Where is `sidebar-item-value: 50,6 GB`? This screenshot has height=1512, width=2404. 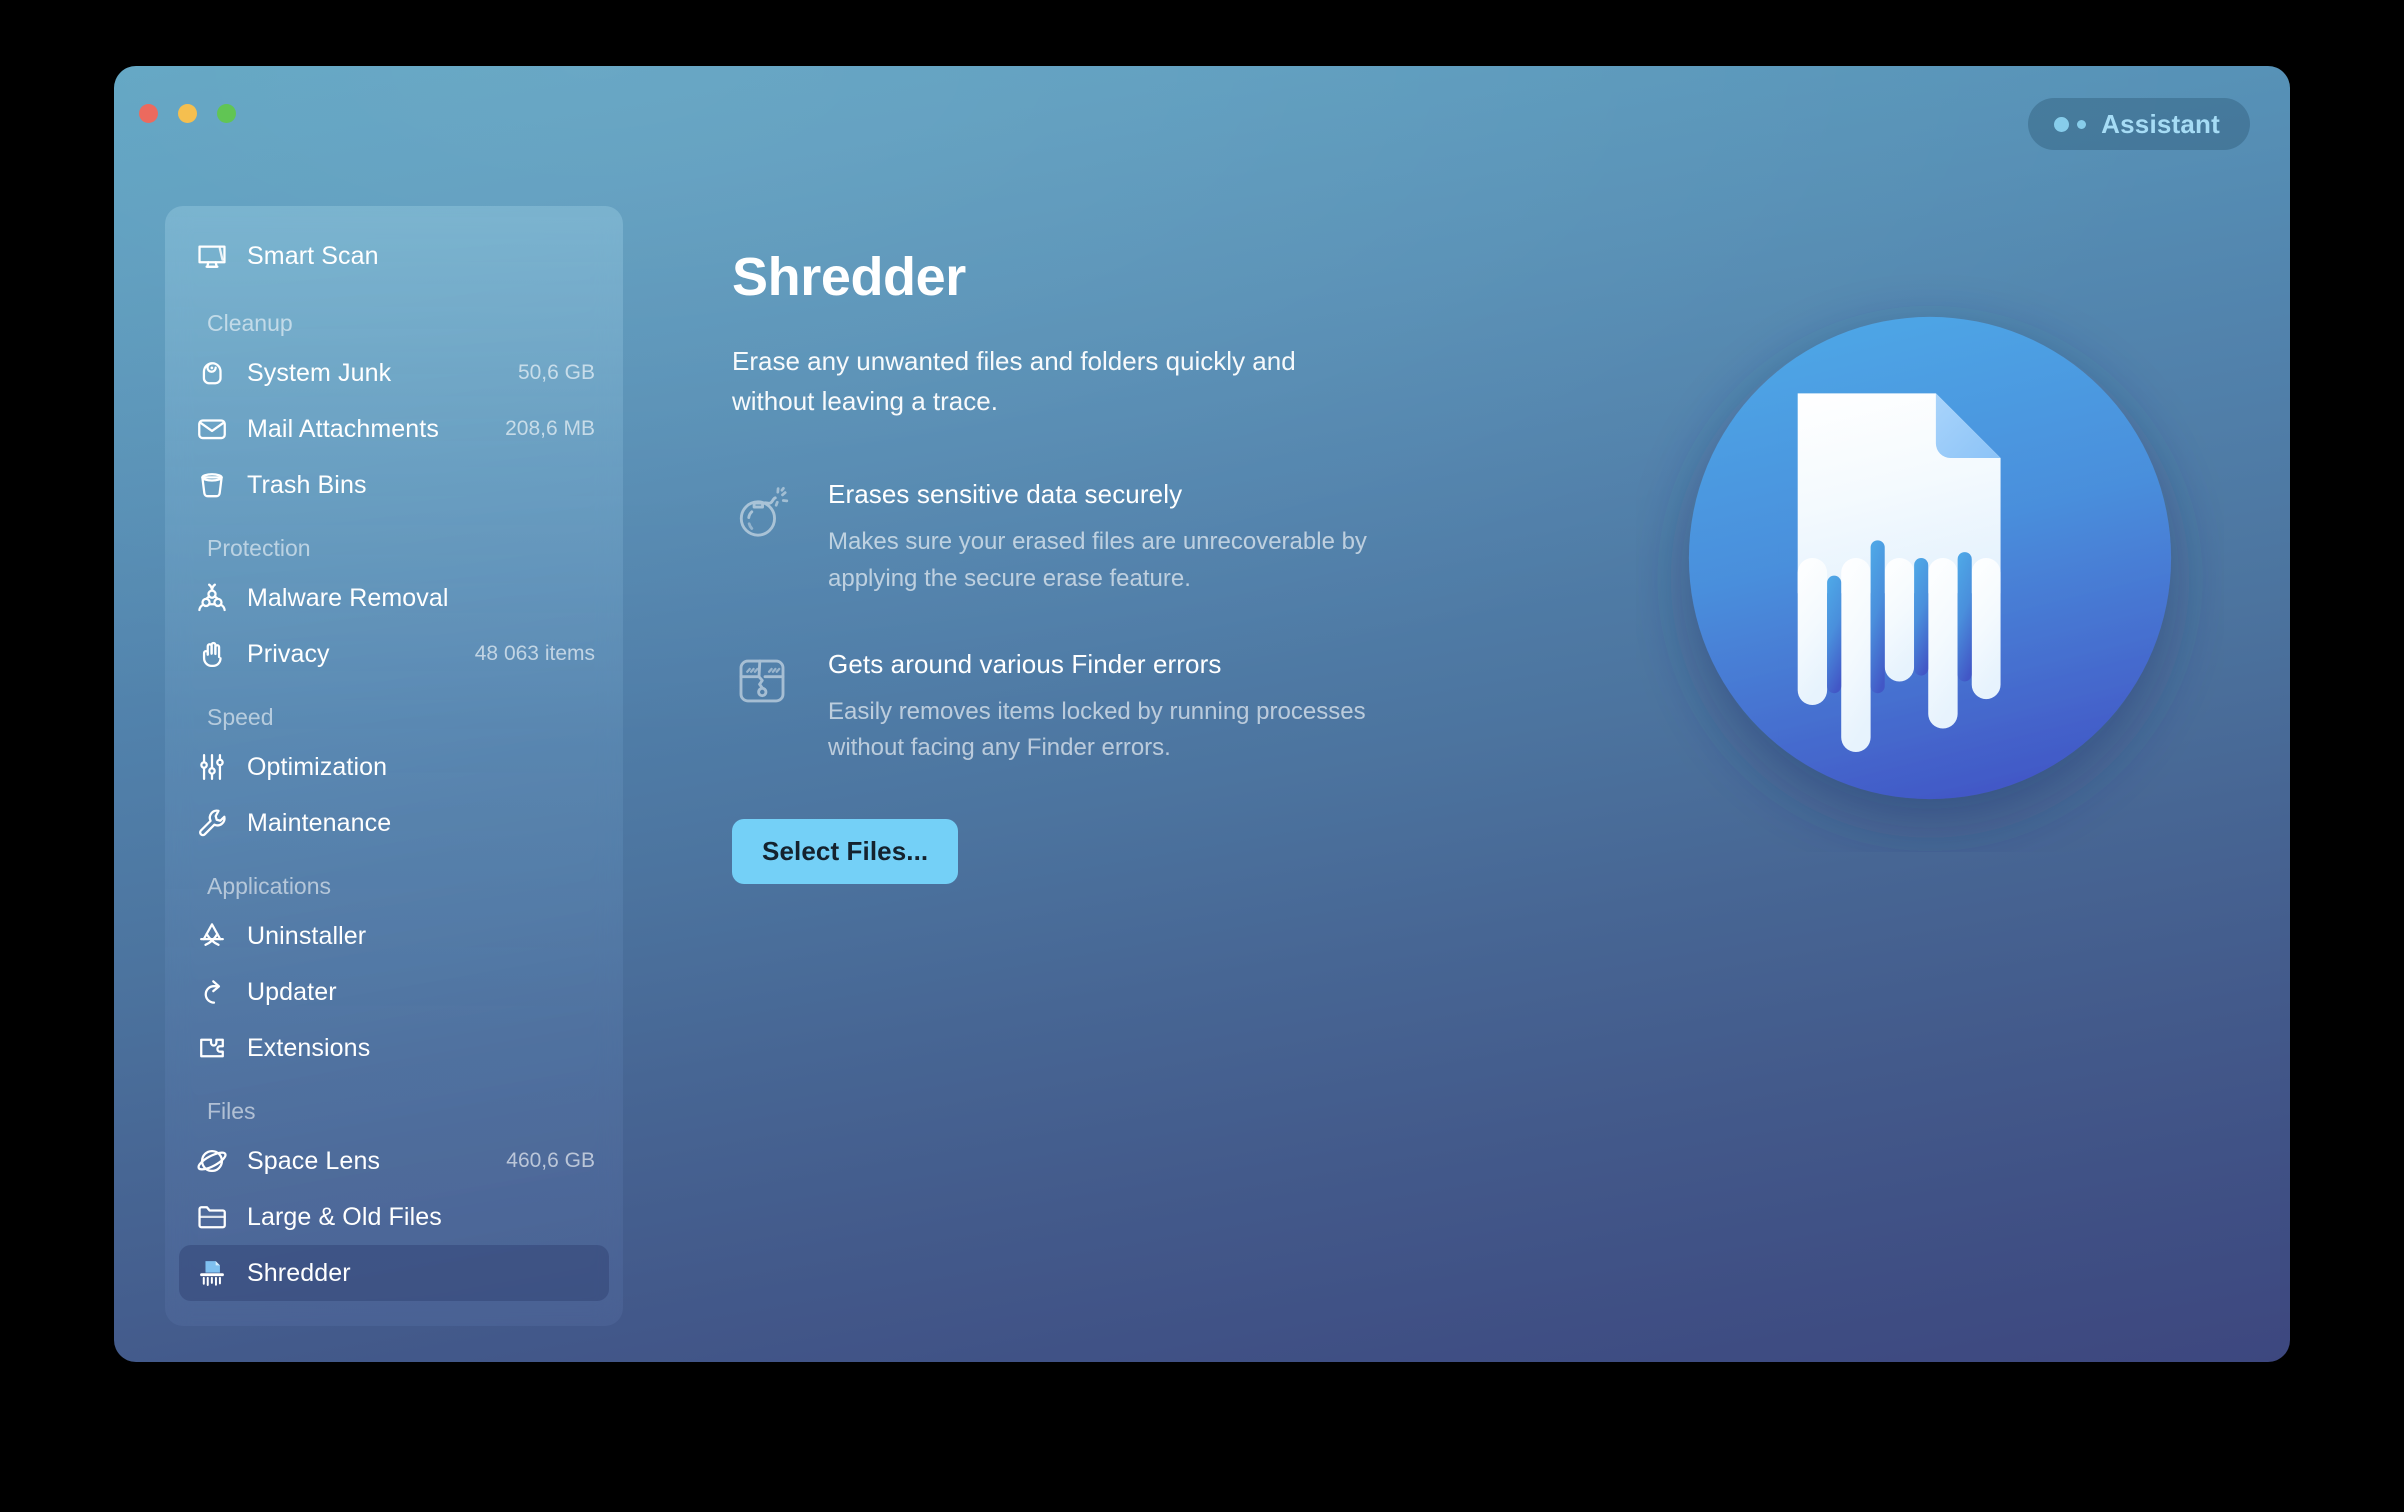
sidebar-item-value: 50,6 GB is located at coordinates (556, 372).